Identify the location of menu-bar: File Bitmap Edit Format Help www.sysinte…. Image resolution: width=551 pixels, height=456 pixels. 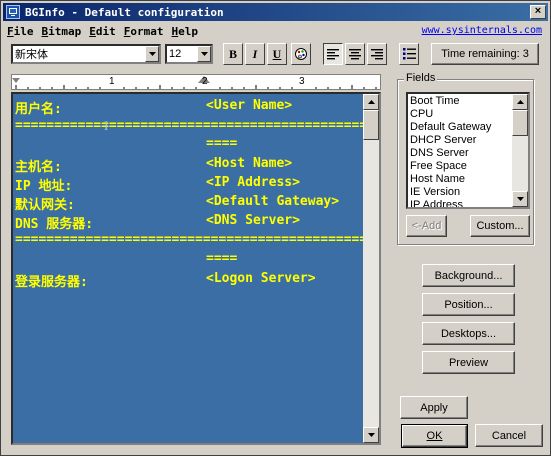
(275, 31).